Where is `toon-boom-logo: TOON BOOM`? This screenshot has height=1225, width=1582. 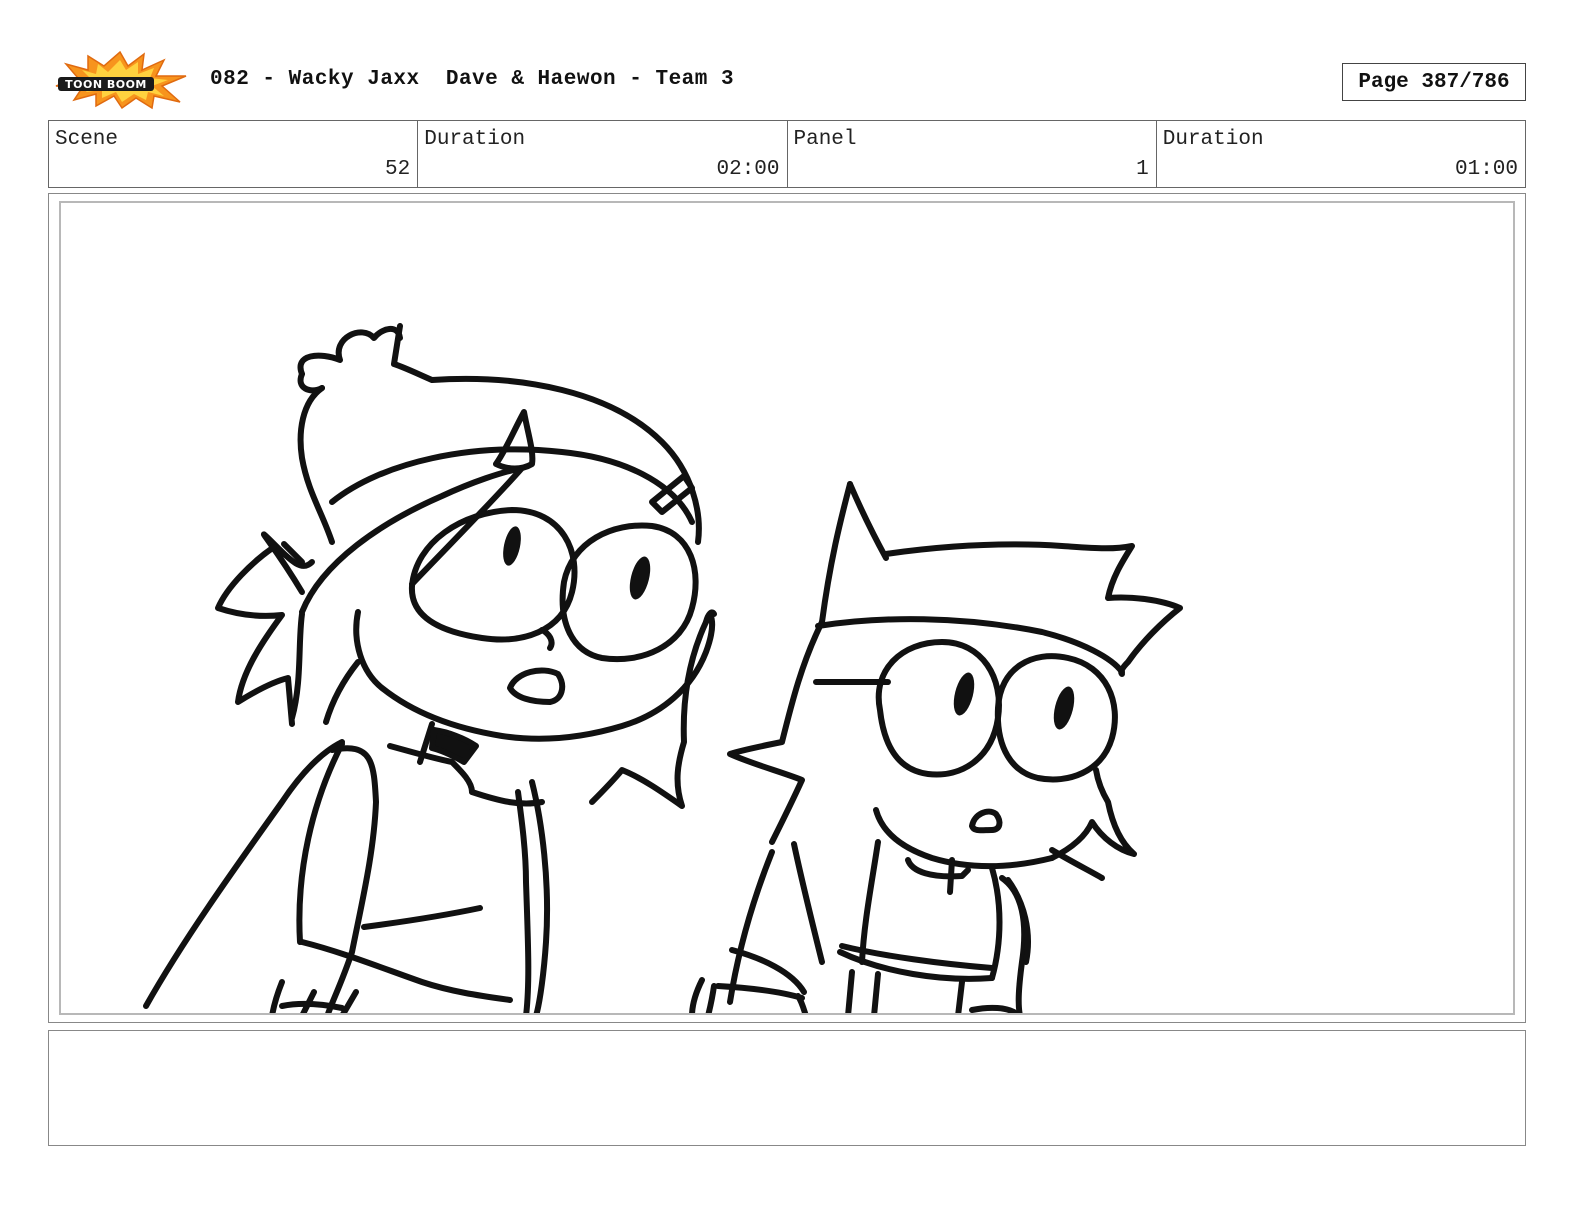
toon-boom-logo: TOON BOOM is located at coordinates (120, 80).